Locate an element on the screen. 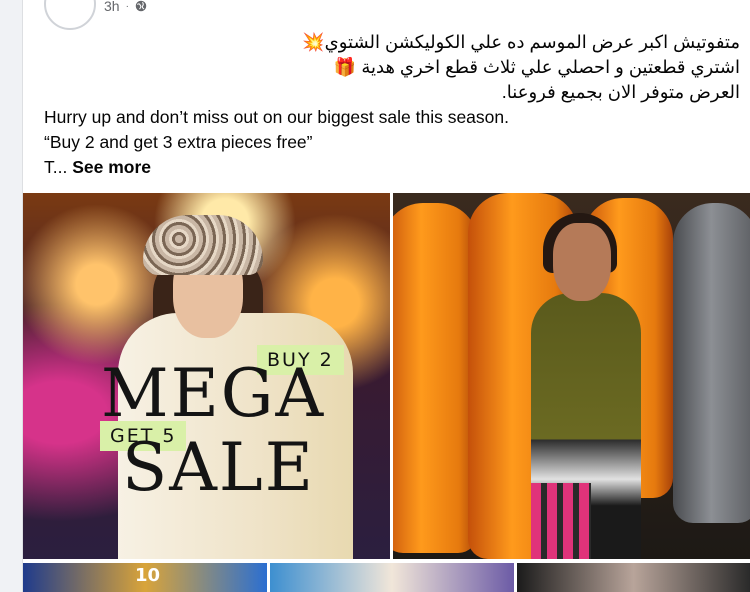 The image size is (750, 592). photo-thumb-1: 10 is located at coordinates (145, 577).